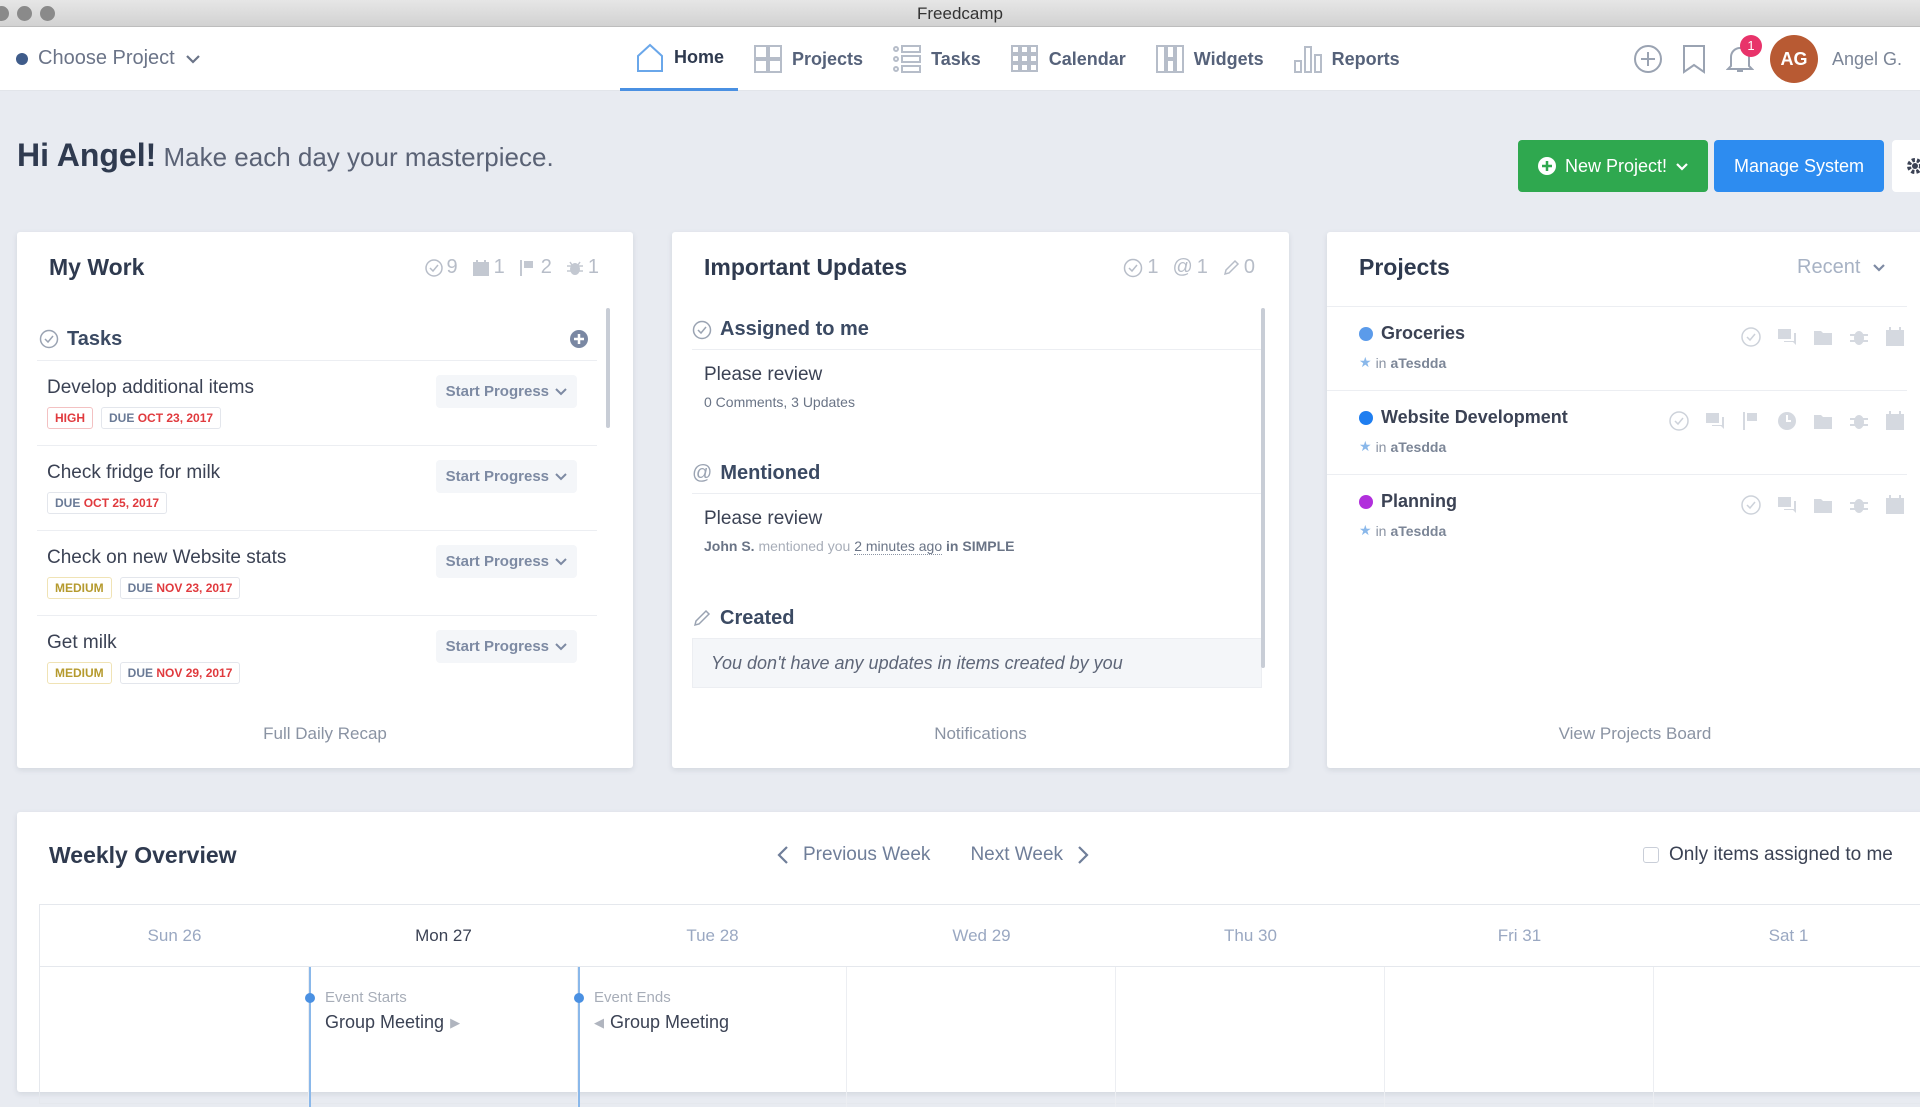  I want to click on project-item: Groceries ★ in aTesdda, so click(1617, 348).